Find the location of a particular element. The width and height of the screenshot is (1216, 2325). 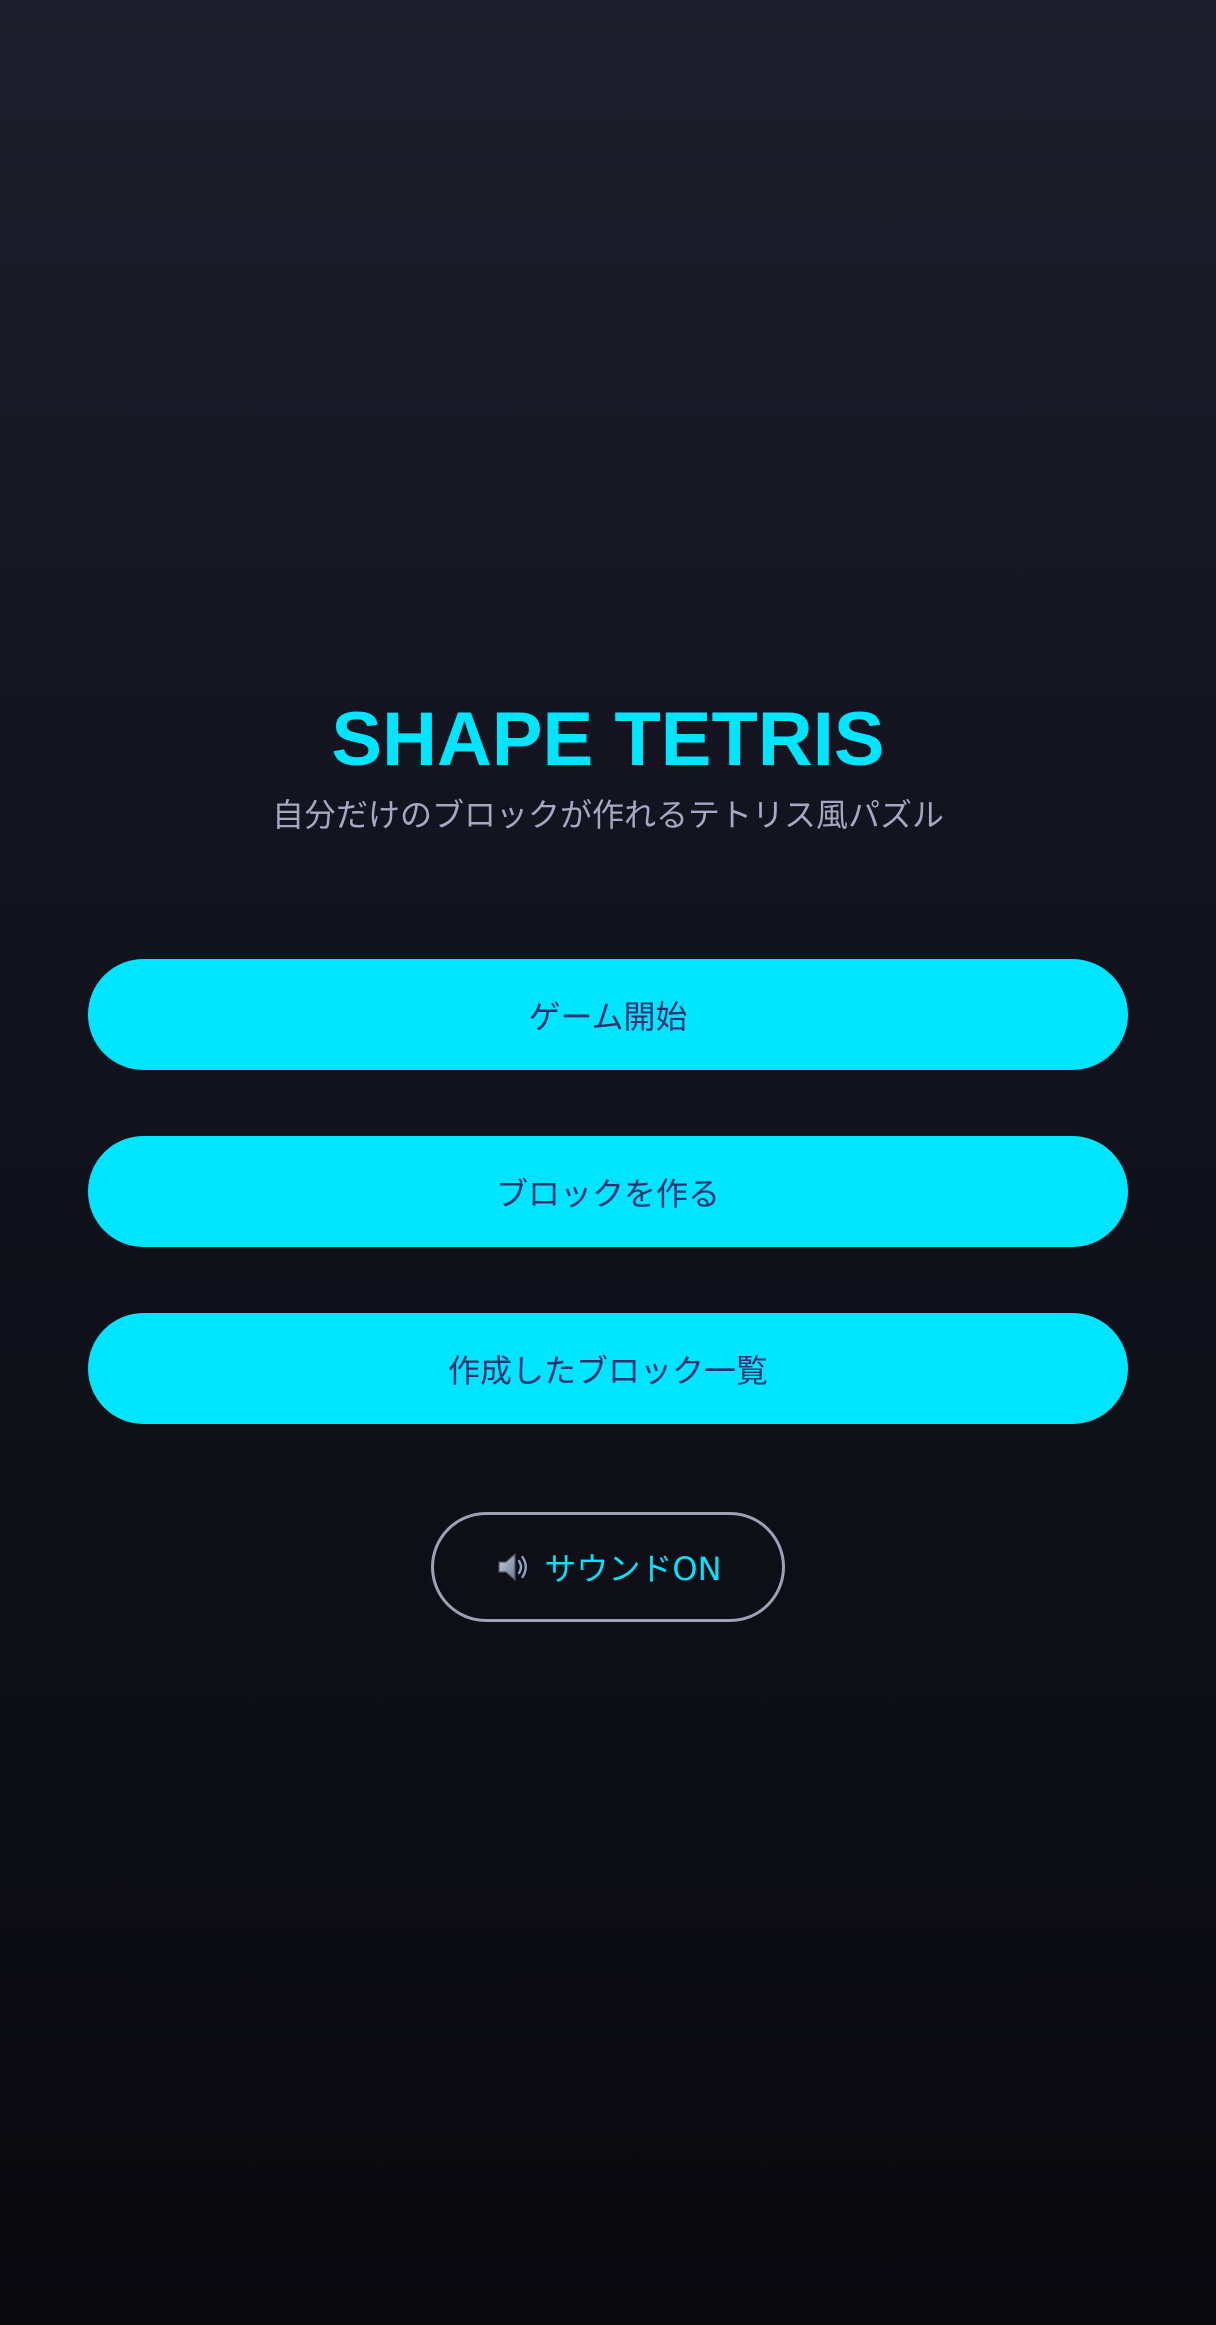

create-block-button: ブロックを作る is located at coordinates (608, 1191).